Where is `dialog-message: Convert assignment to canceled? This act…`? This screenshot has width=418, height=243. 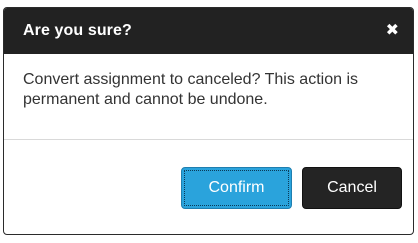
dialog-message: Convert assignment to canceled? This act… is located at coordinates (190, 89).